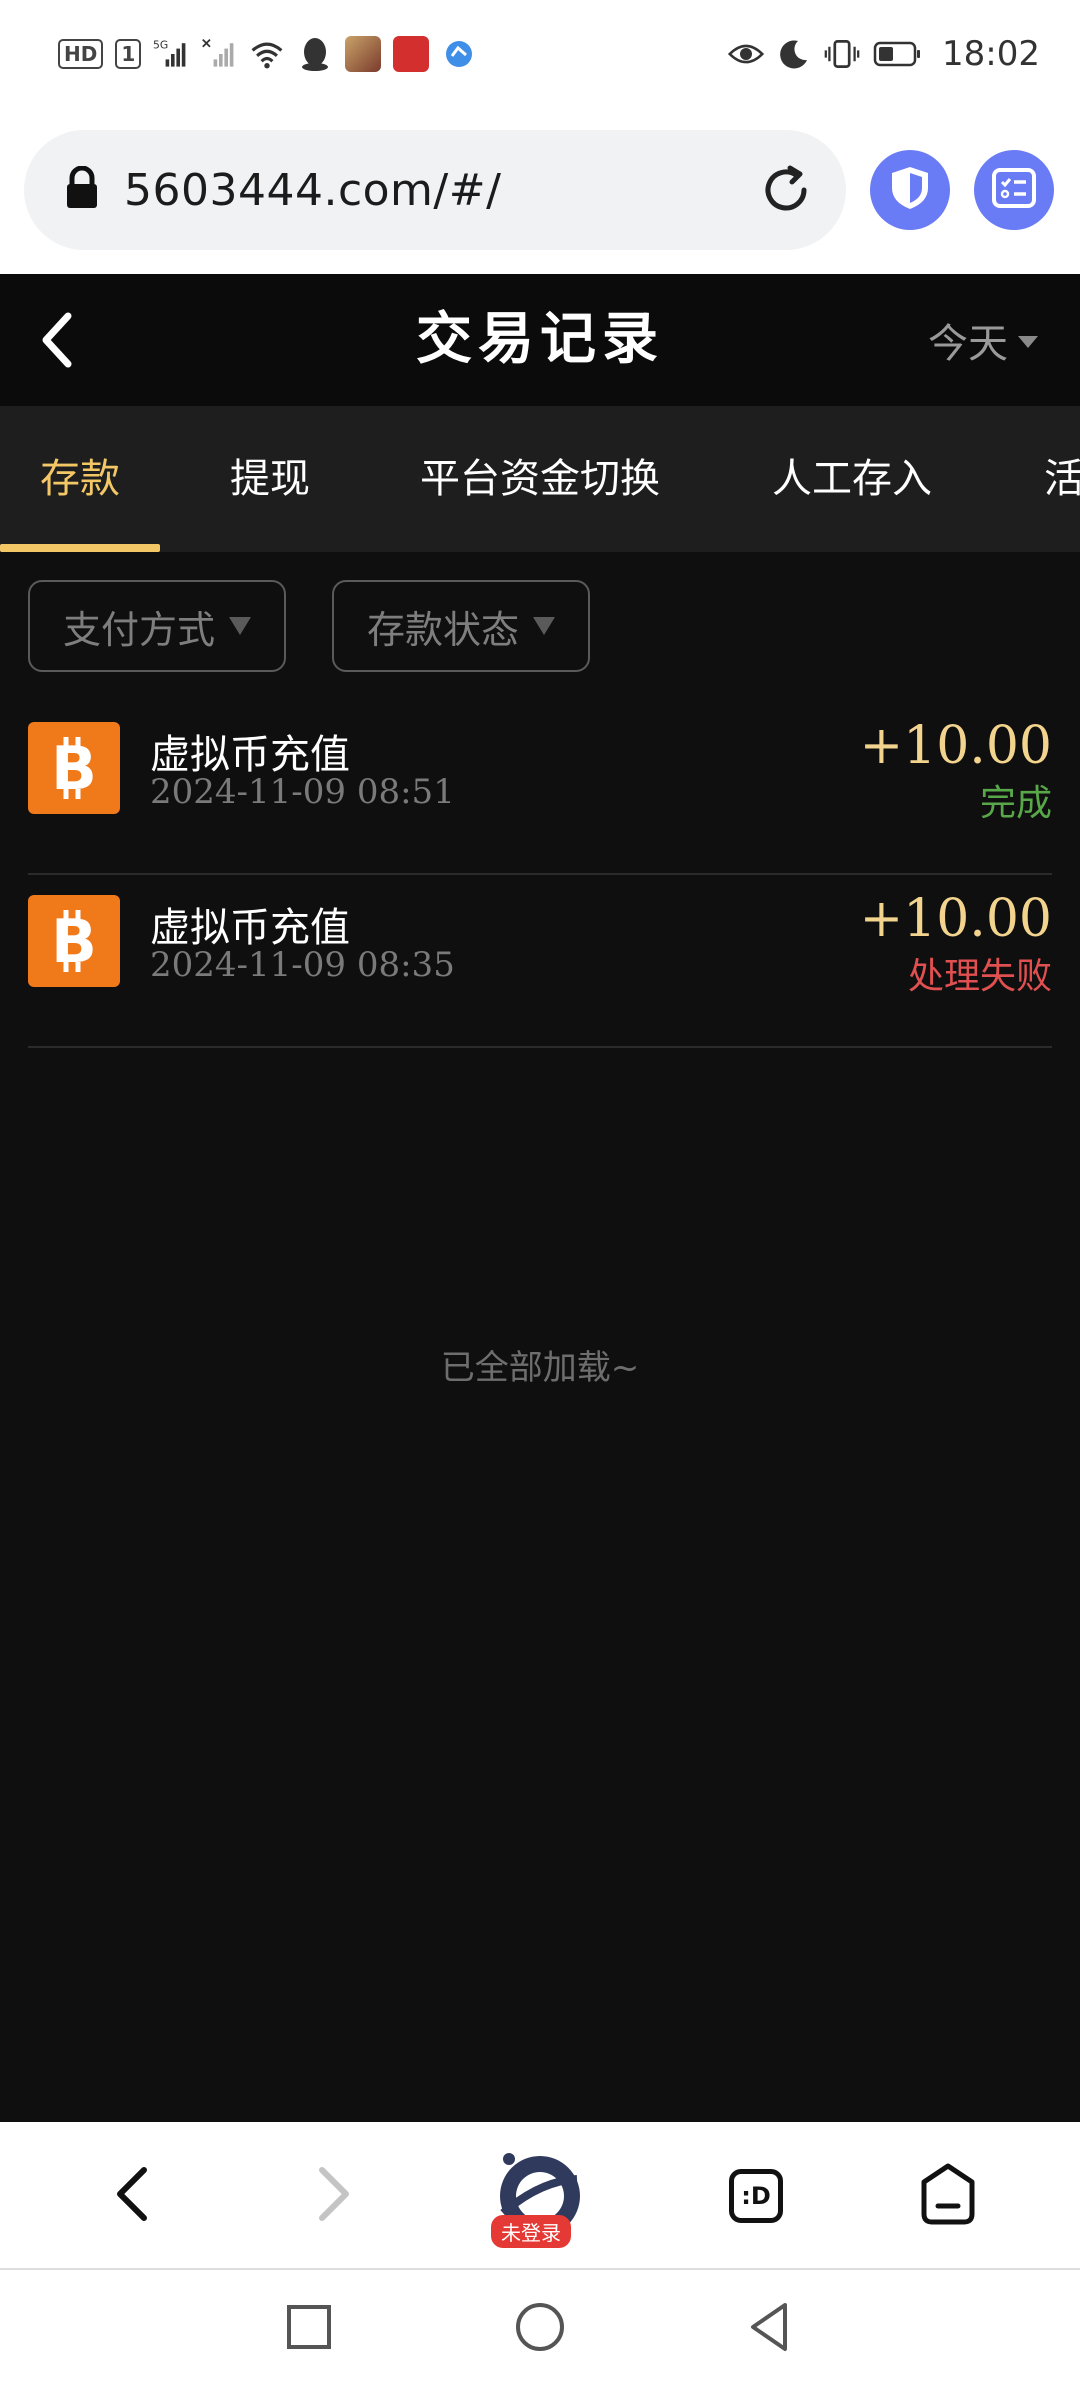  What do you see at coordinates (302, 792) in the screenshot?
I see `record-time: 2024-11-09 08:51` at bounding box center [302, 792].